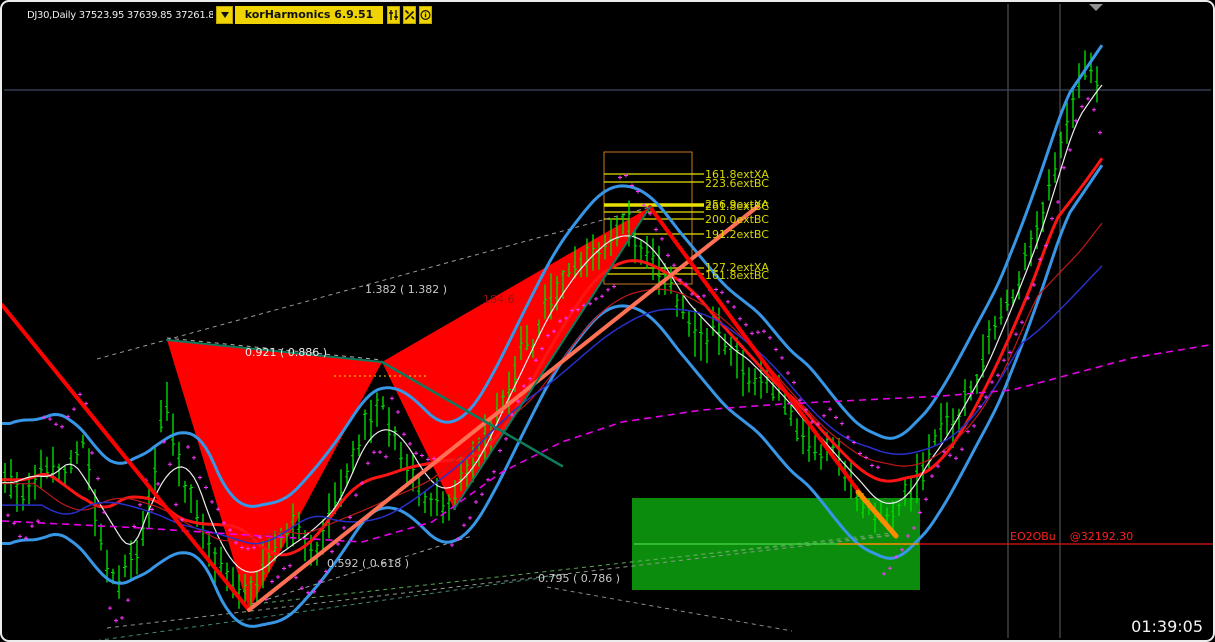  What do you see at coordinates (737, 275) in the screenshot?
I see `fib-level-label: 161.8extBC` at bounding box center [737, 275].